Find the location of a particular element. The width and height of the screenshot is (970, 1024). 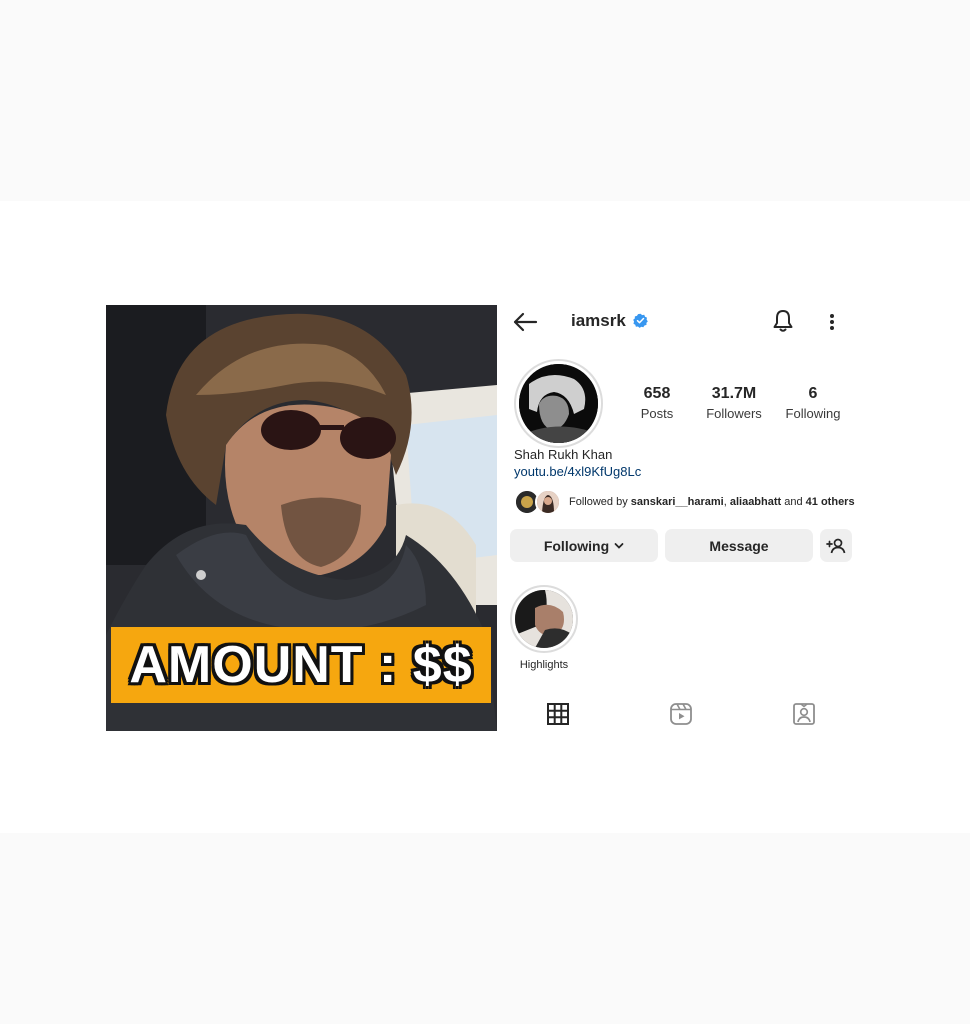

chevron-down-icon is located at coordinates (619, 545).